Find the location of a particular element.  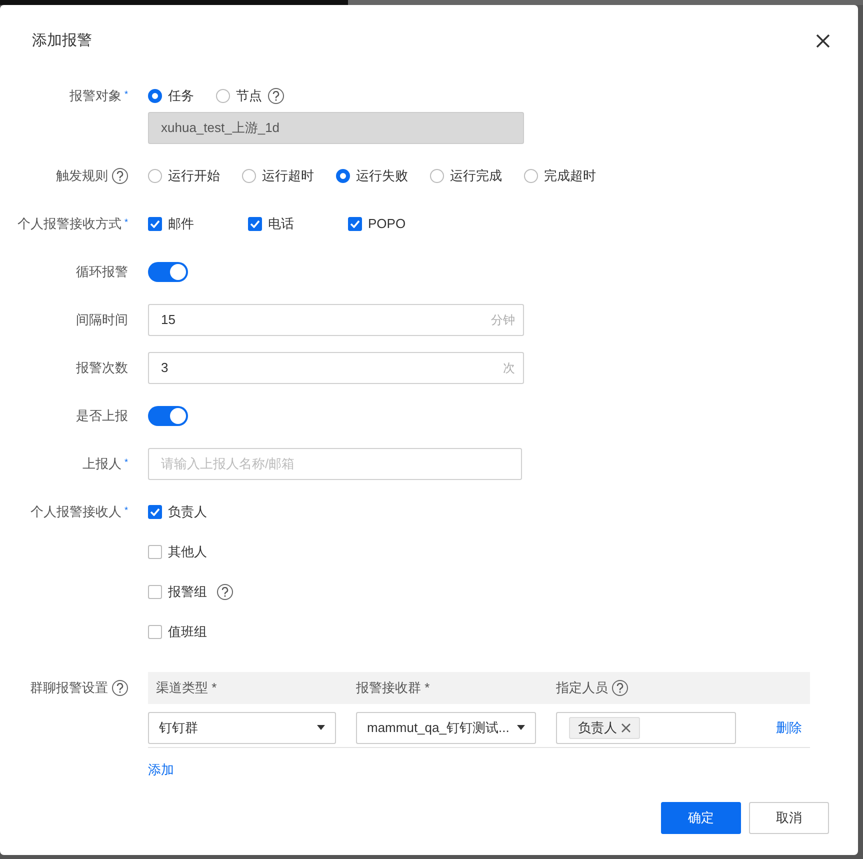

option-label: 任务 is located at coordinates (181, 96).